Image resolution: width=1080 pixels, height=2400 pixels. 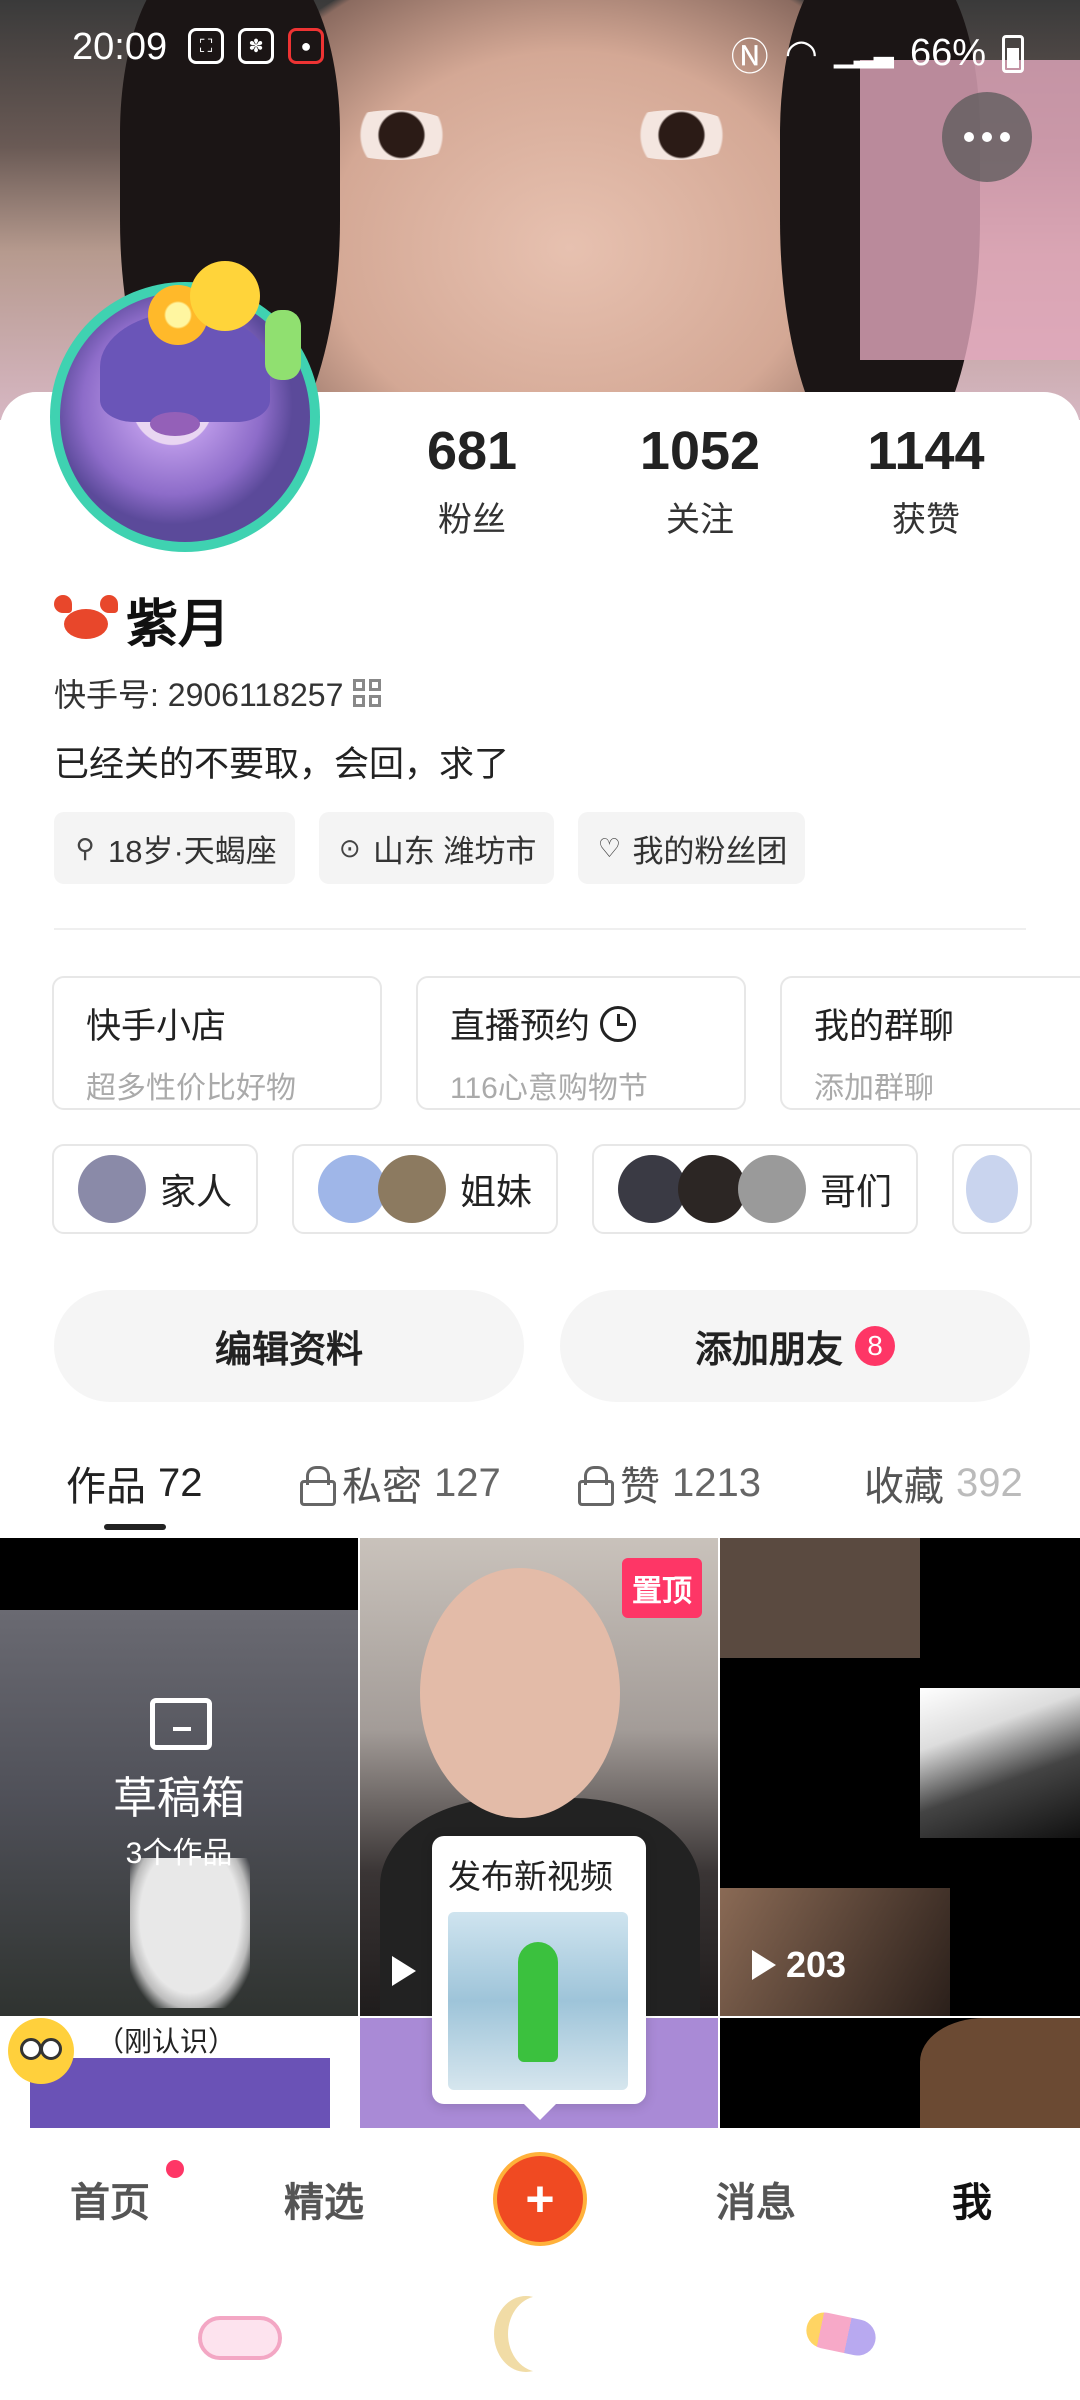 What do you see at coordinates (904, 1487) in the screenshot?
I see `tab-label: 收藏` at bounding box center [904, 1487].